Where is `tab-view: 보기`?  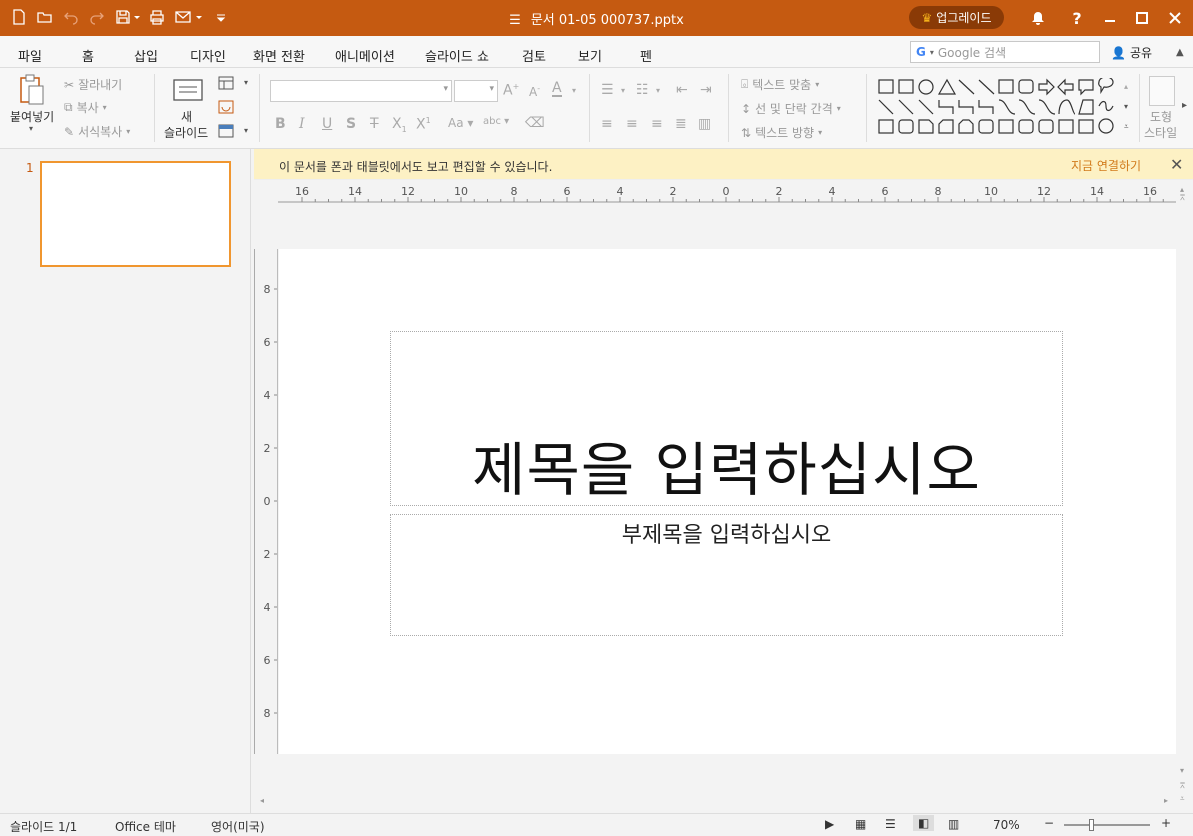 tab-view: 보기 is located at coordinates (590, 55).